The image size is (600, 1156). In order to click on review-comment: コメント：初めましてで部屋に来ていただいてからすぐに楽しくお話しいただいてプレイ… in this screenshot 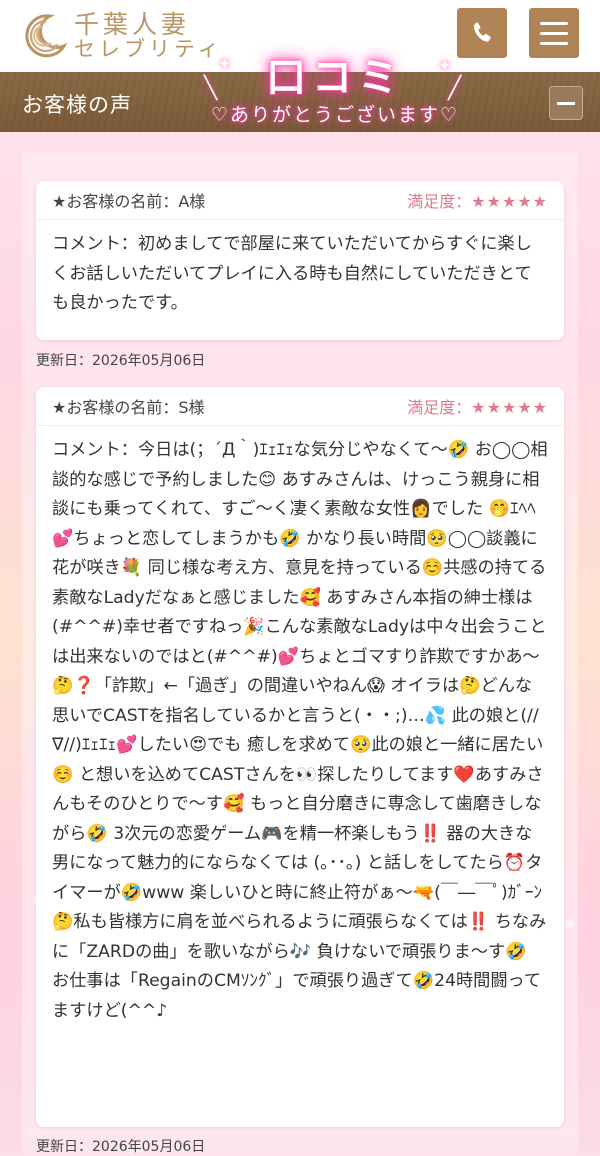, I will do `click(292, 273)`.